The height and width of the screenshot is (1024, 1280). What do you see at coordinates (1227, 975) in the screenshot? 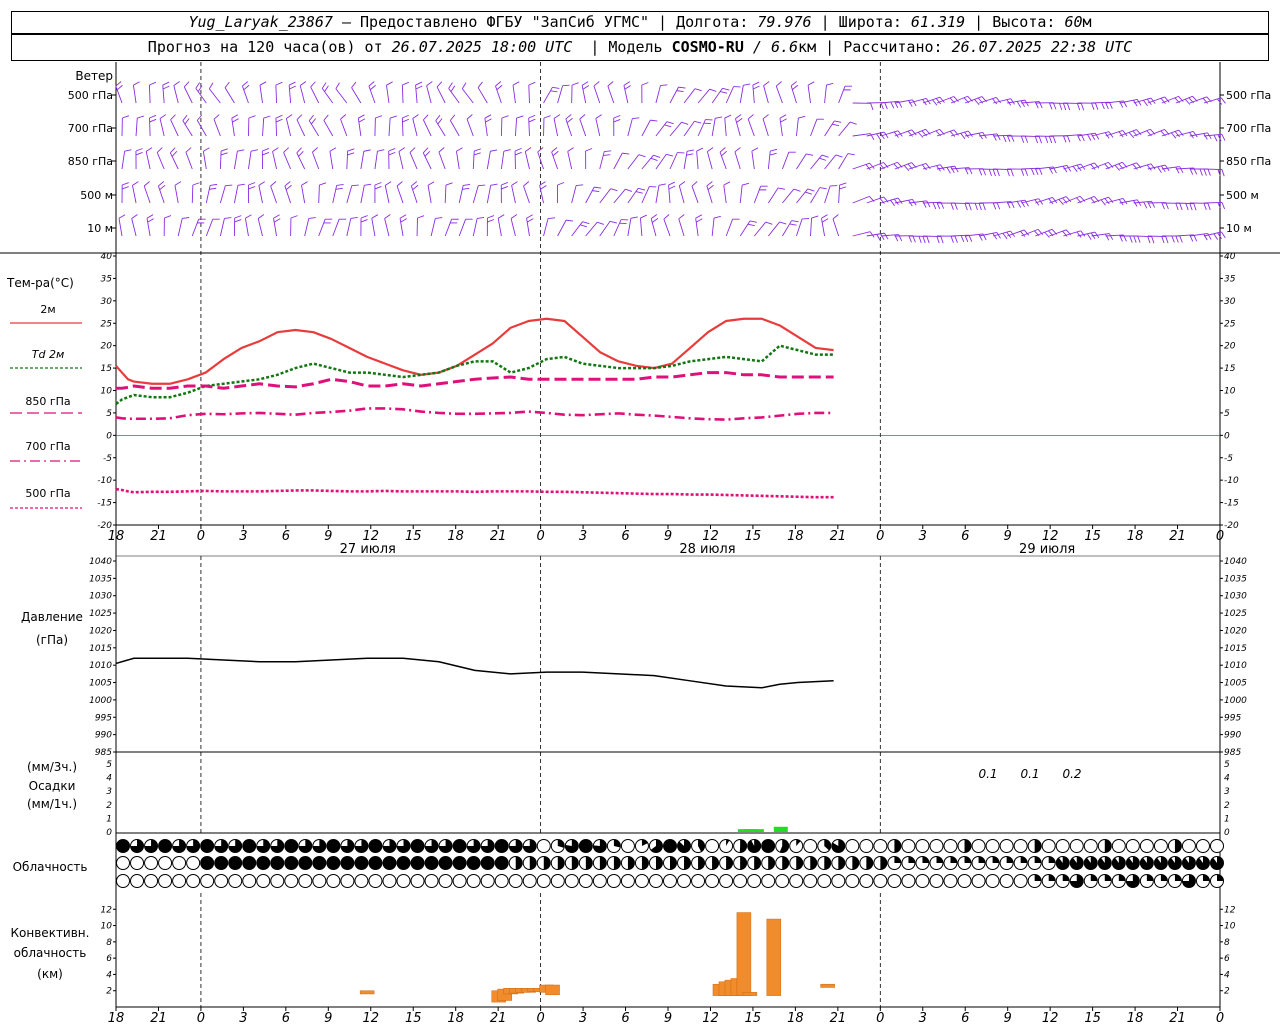
I see `conv-tick-label-right: 4` at bounding box center [1227, 975].